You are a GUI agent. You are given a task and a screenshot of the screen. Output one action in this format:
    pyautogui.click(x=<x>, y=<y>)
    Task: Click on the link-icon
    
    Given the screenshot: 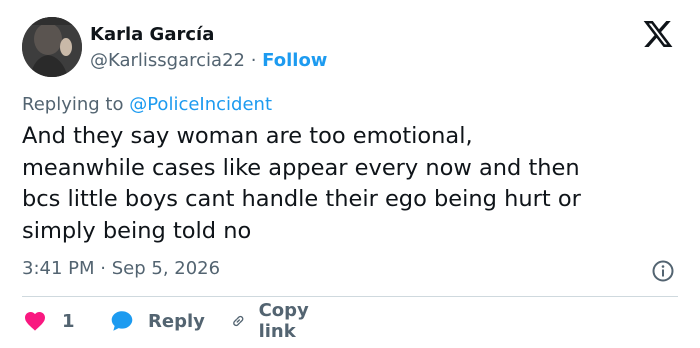 What is the action you would take?
    pyautogui.click(x=238, y=321)
    